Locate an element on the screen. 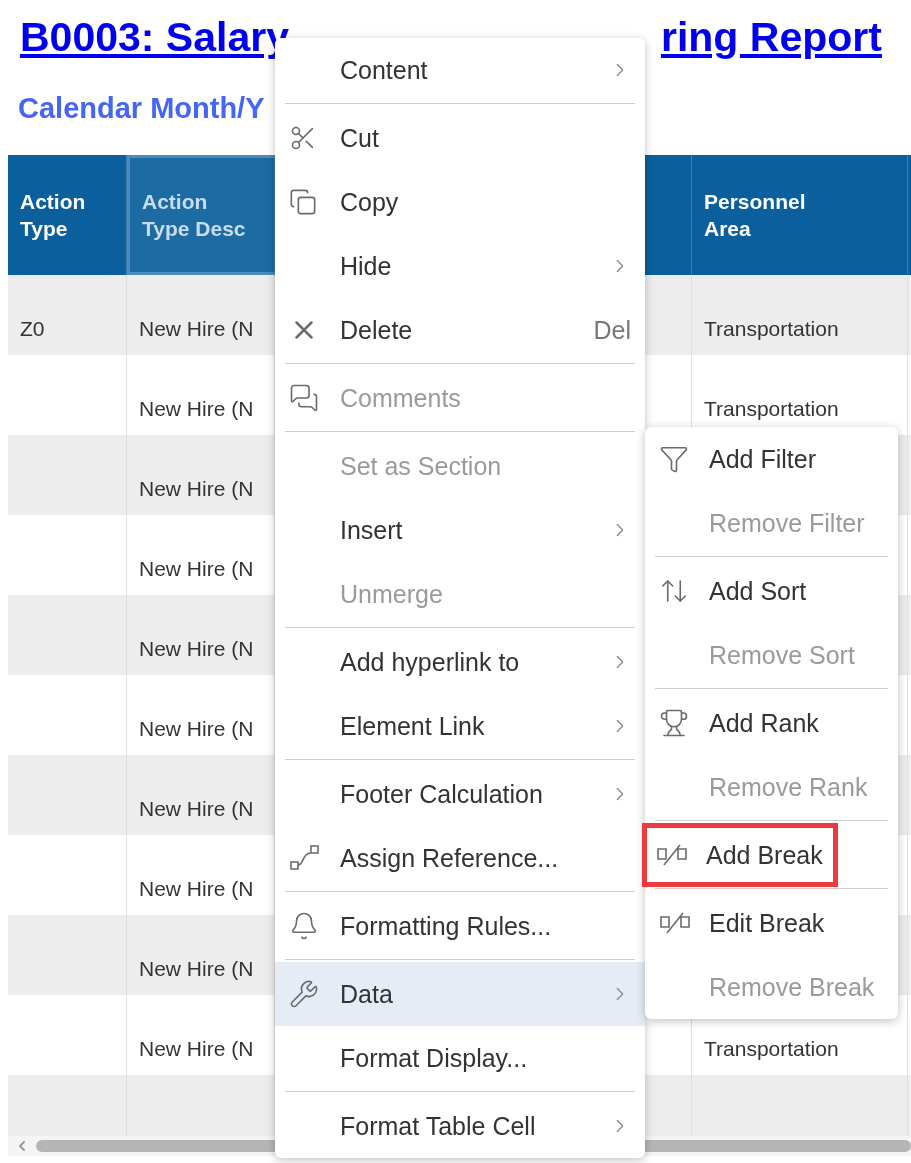 This screenshot has height=1163, width=911. report-title: ring Report is located at coordinates (771, 37).